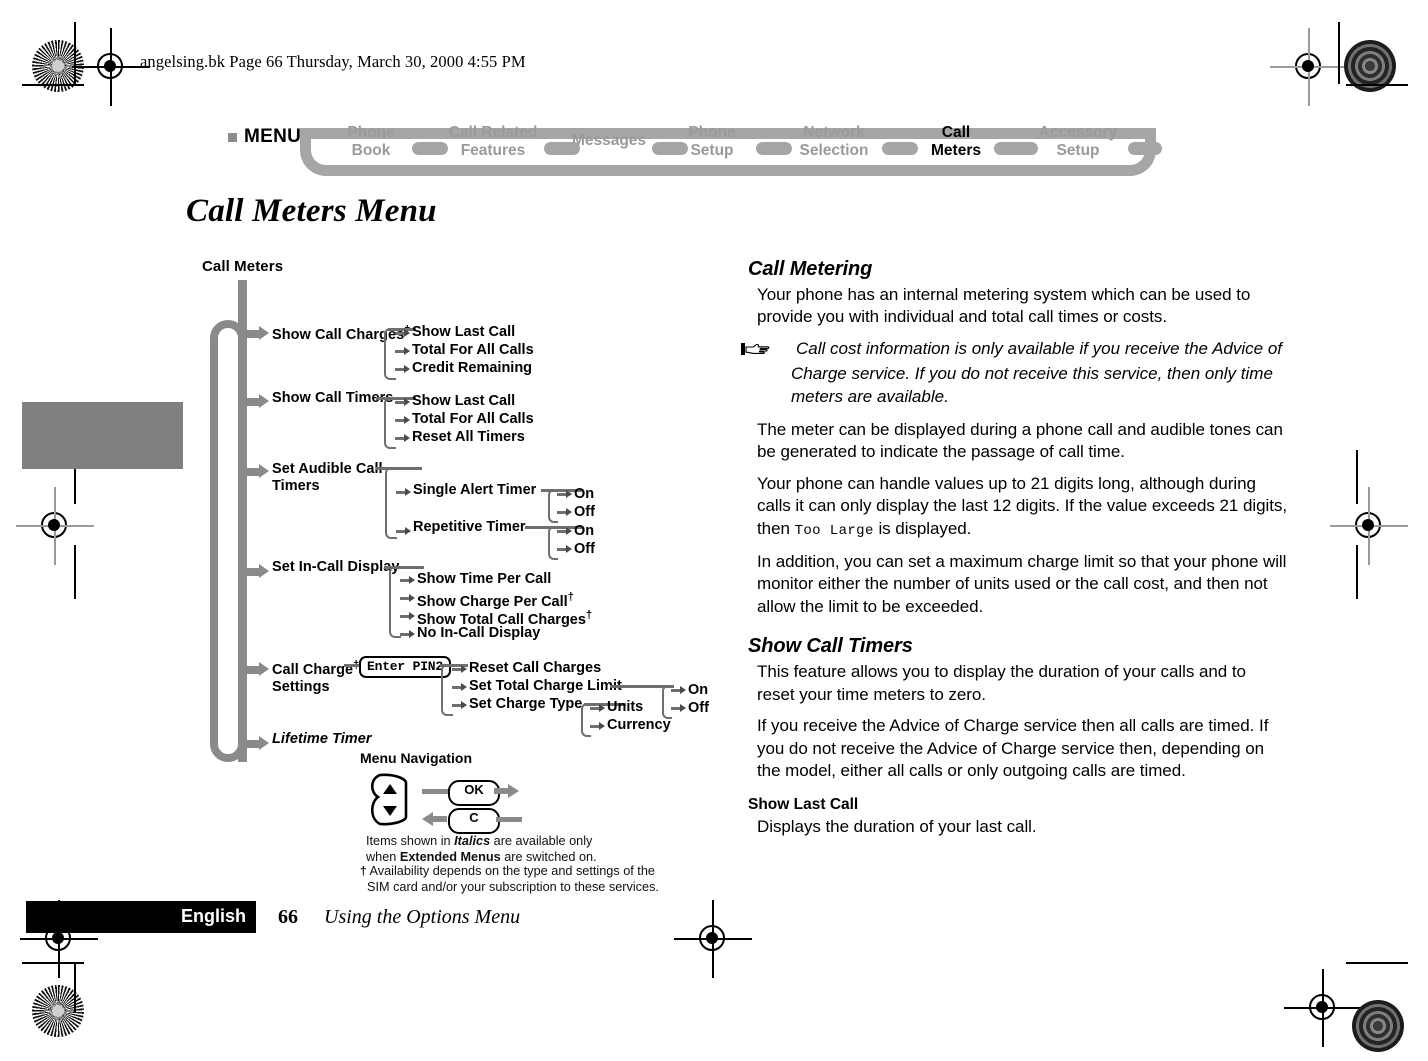  What do you see at coordinates (474, 821) in the screenshot?
I see `c-key-icon: C` at bounding box center [474, 821].